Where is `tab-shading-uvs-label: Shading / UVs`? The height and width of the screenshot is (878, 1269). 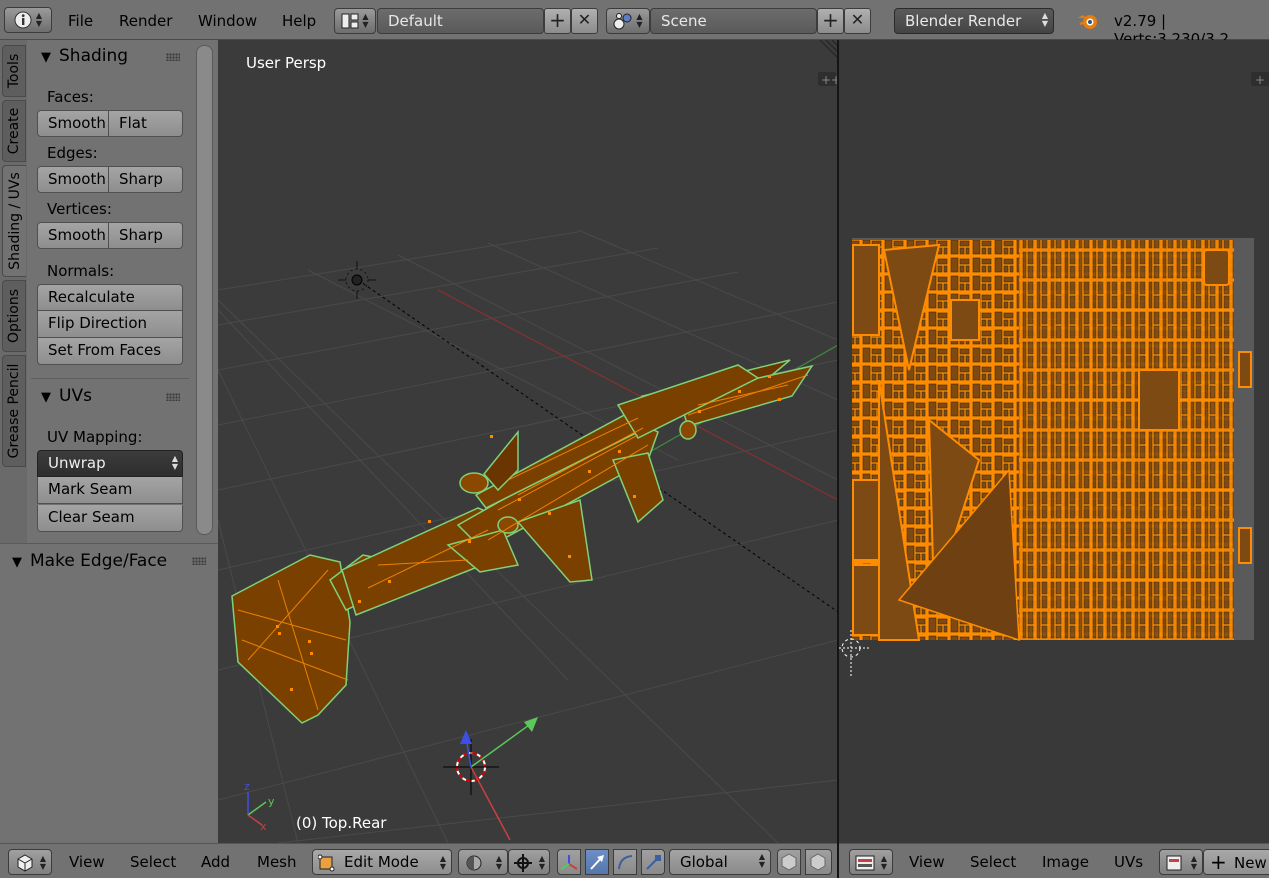 tab-shading-uvs-label: Shading / UVs is located at coordinates (14, 221).